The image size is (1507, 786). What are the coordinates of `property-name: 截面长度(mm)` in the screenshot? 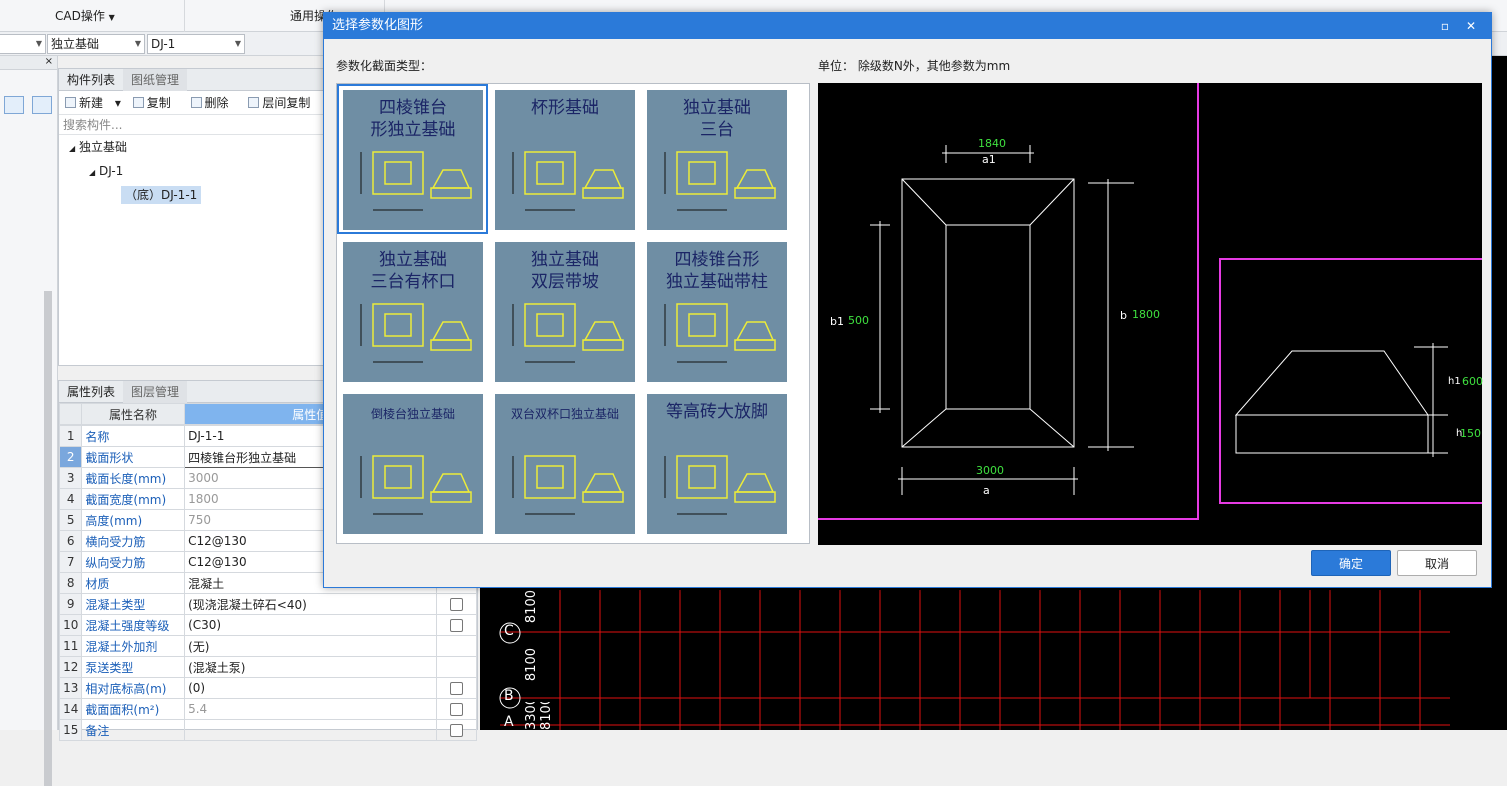 It's located at (133, 478).